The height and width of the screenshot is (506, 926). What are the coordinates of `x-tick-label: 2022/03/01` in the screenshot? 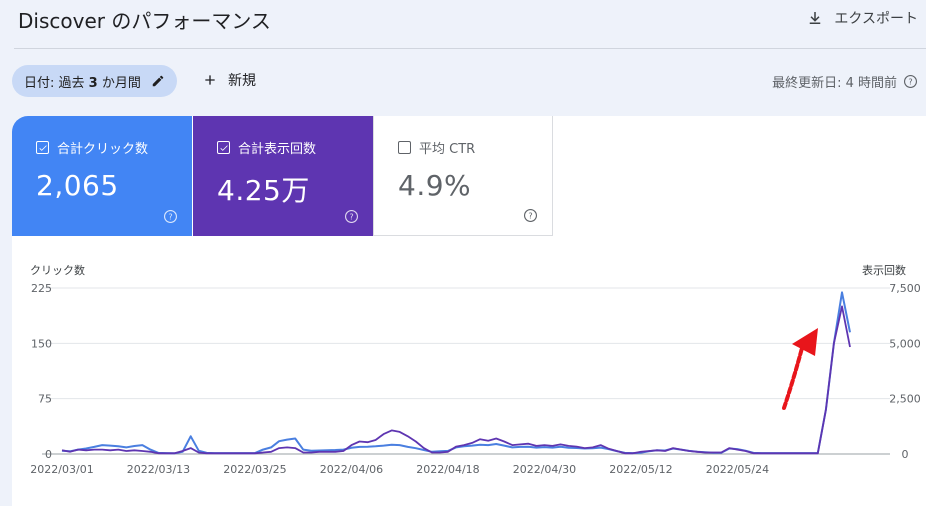 It's located at (61, 469).